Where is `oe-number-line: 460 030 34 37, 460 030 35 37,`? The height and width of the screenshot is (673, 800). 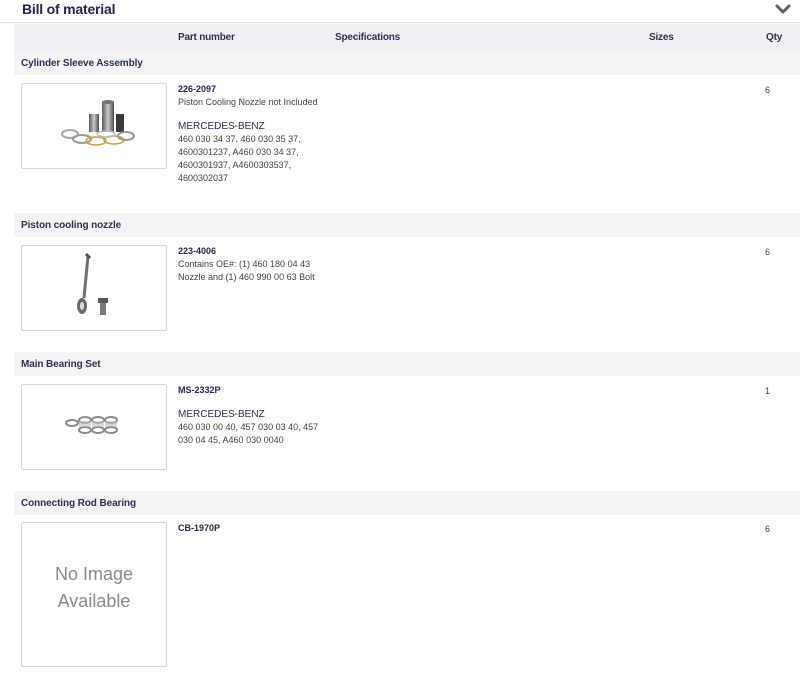
oe-number-line: 460 030 34 37, 460 030 35 37, is located at coordinates (239, 139).